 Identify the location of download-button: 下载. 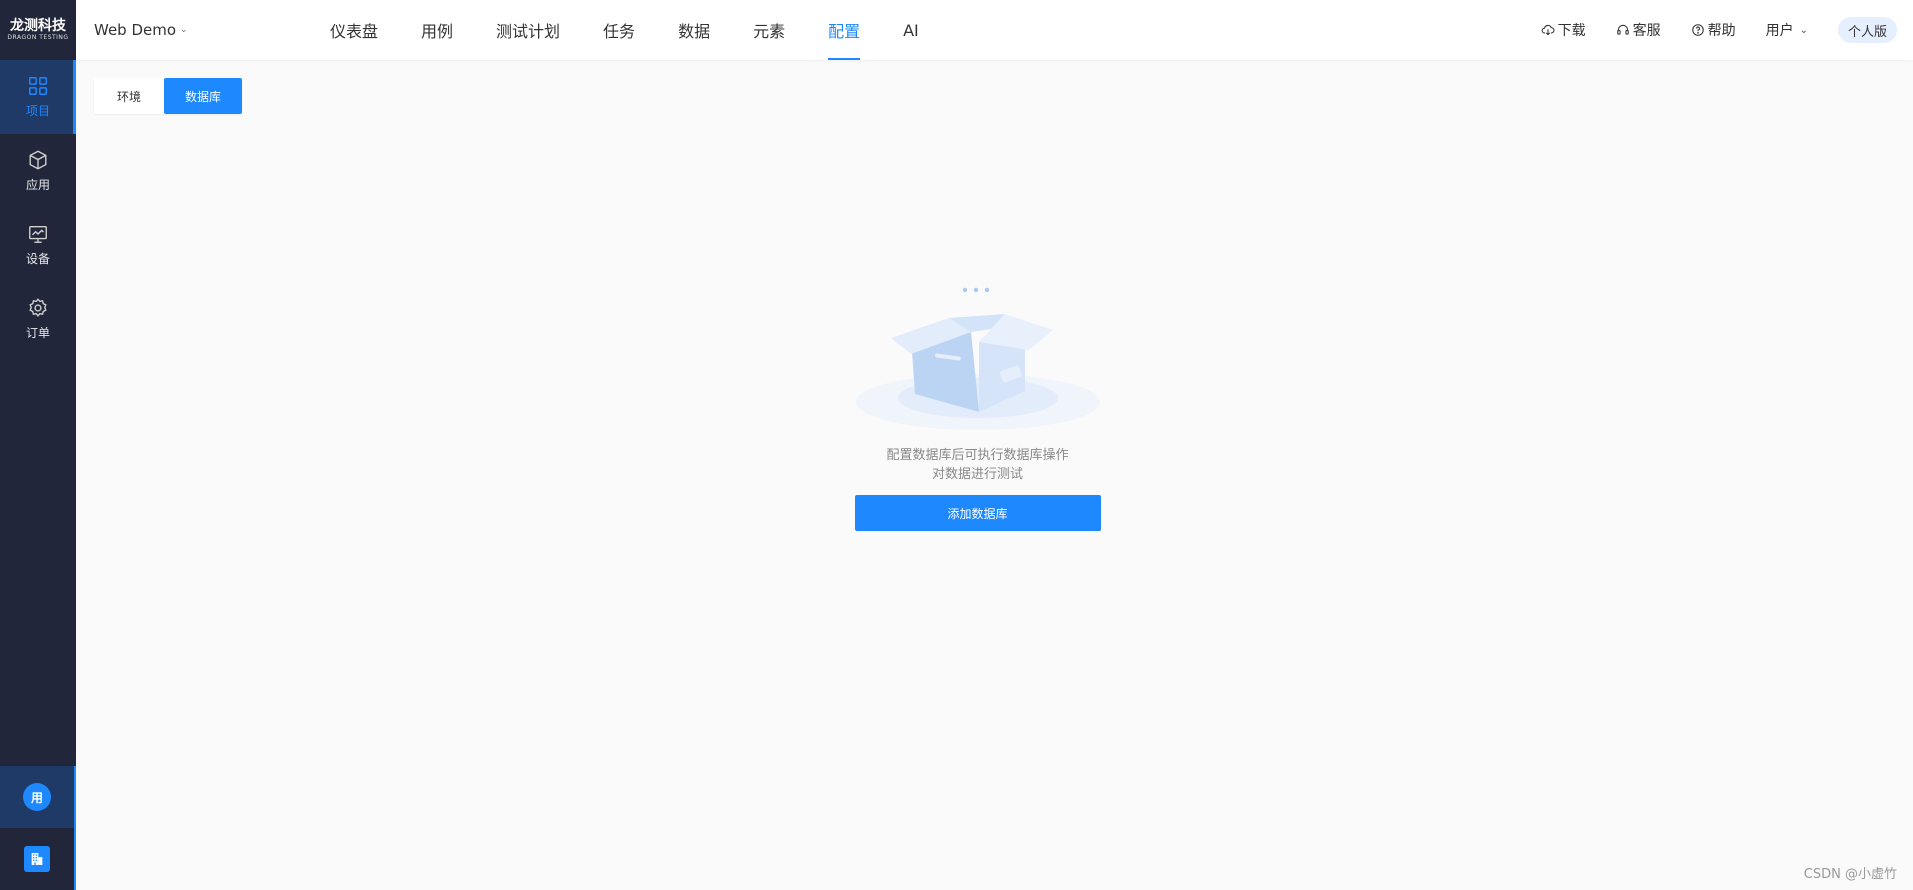
(1563, 30).